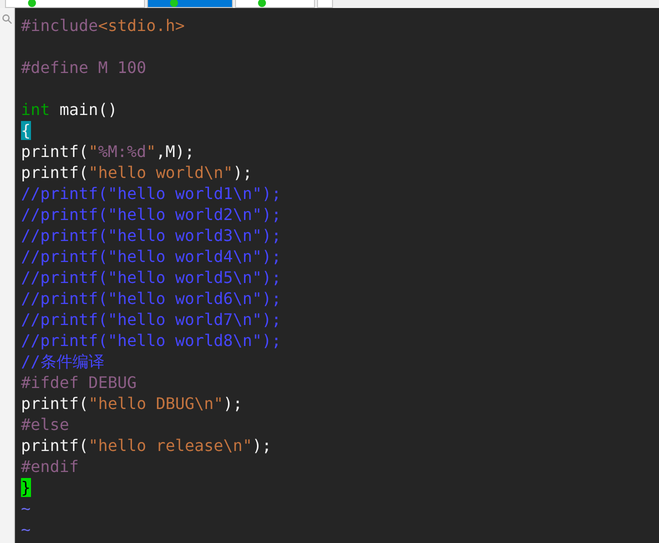  I want to click on code-token: #else, so click(45, 424).